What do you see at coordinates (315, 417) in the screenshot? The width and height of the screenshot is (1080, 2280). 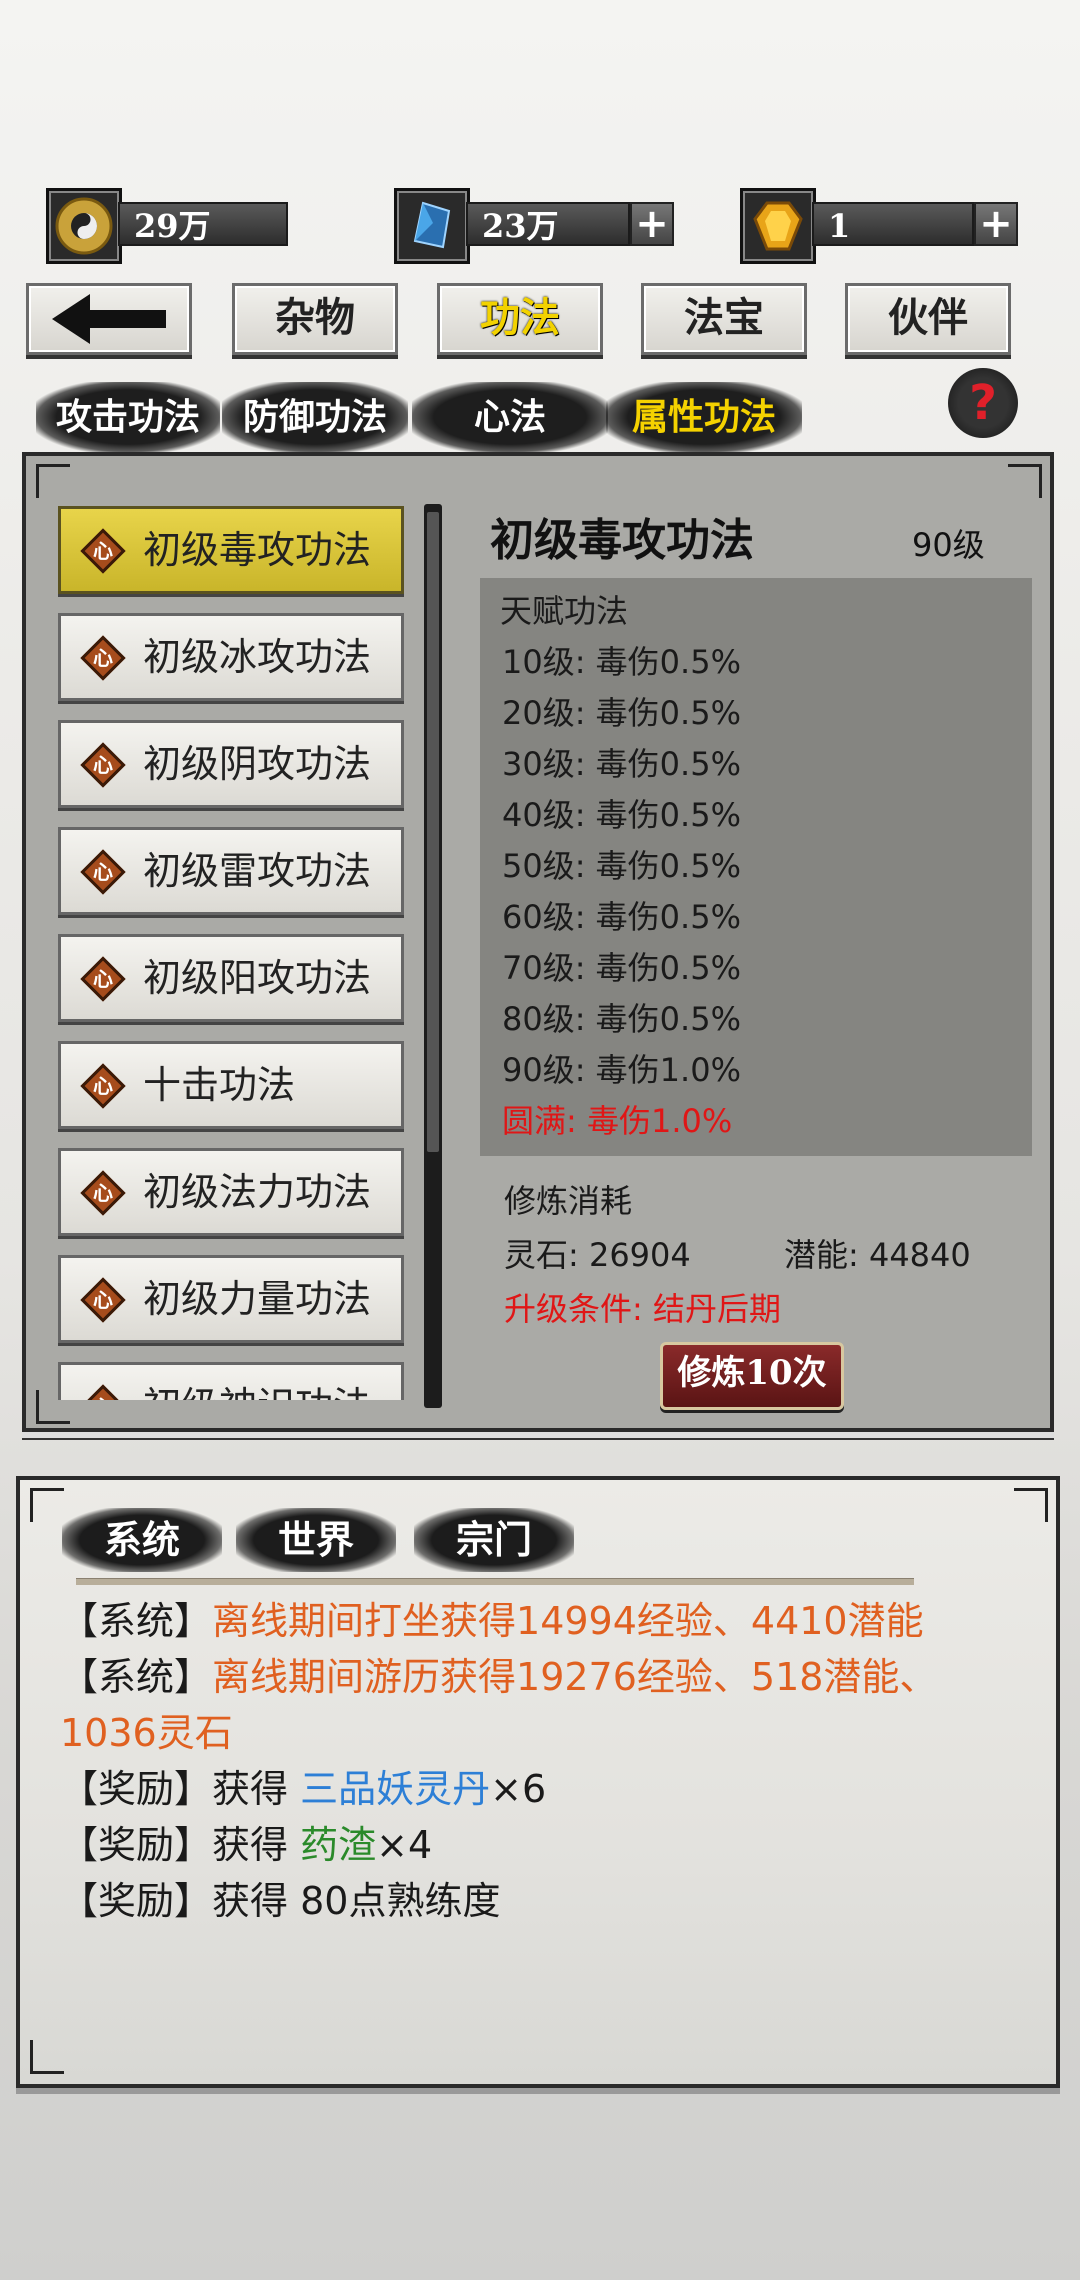 I see `category-defense: 防御功法` at bounding box center [315, 417].